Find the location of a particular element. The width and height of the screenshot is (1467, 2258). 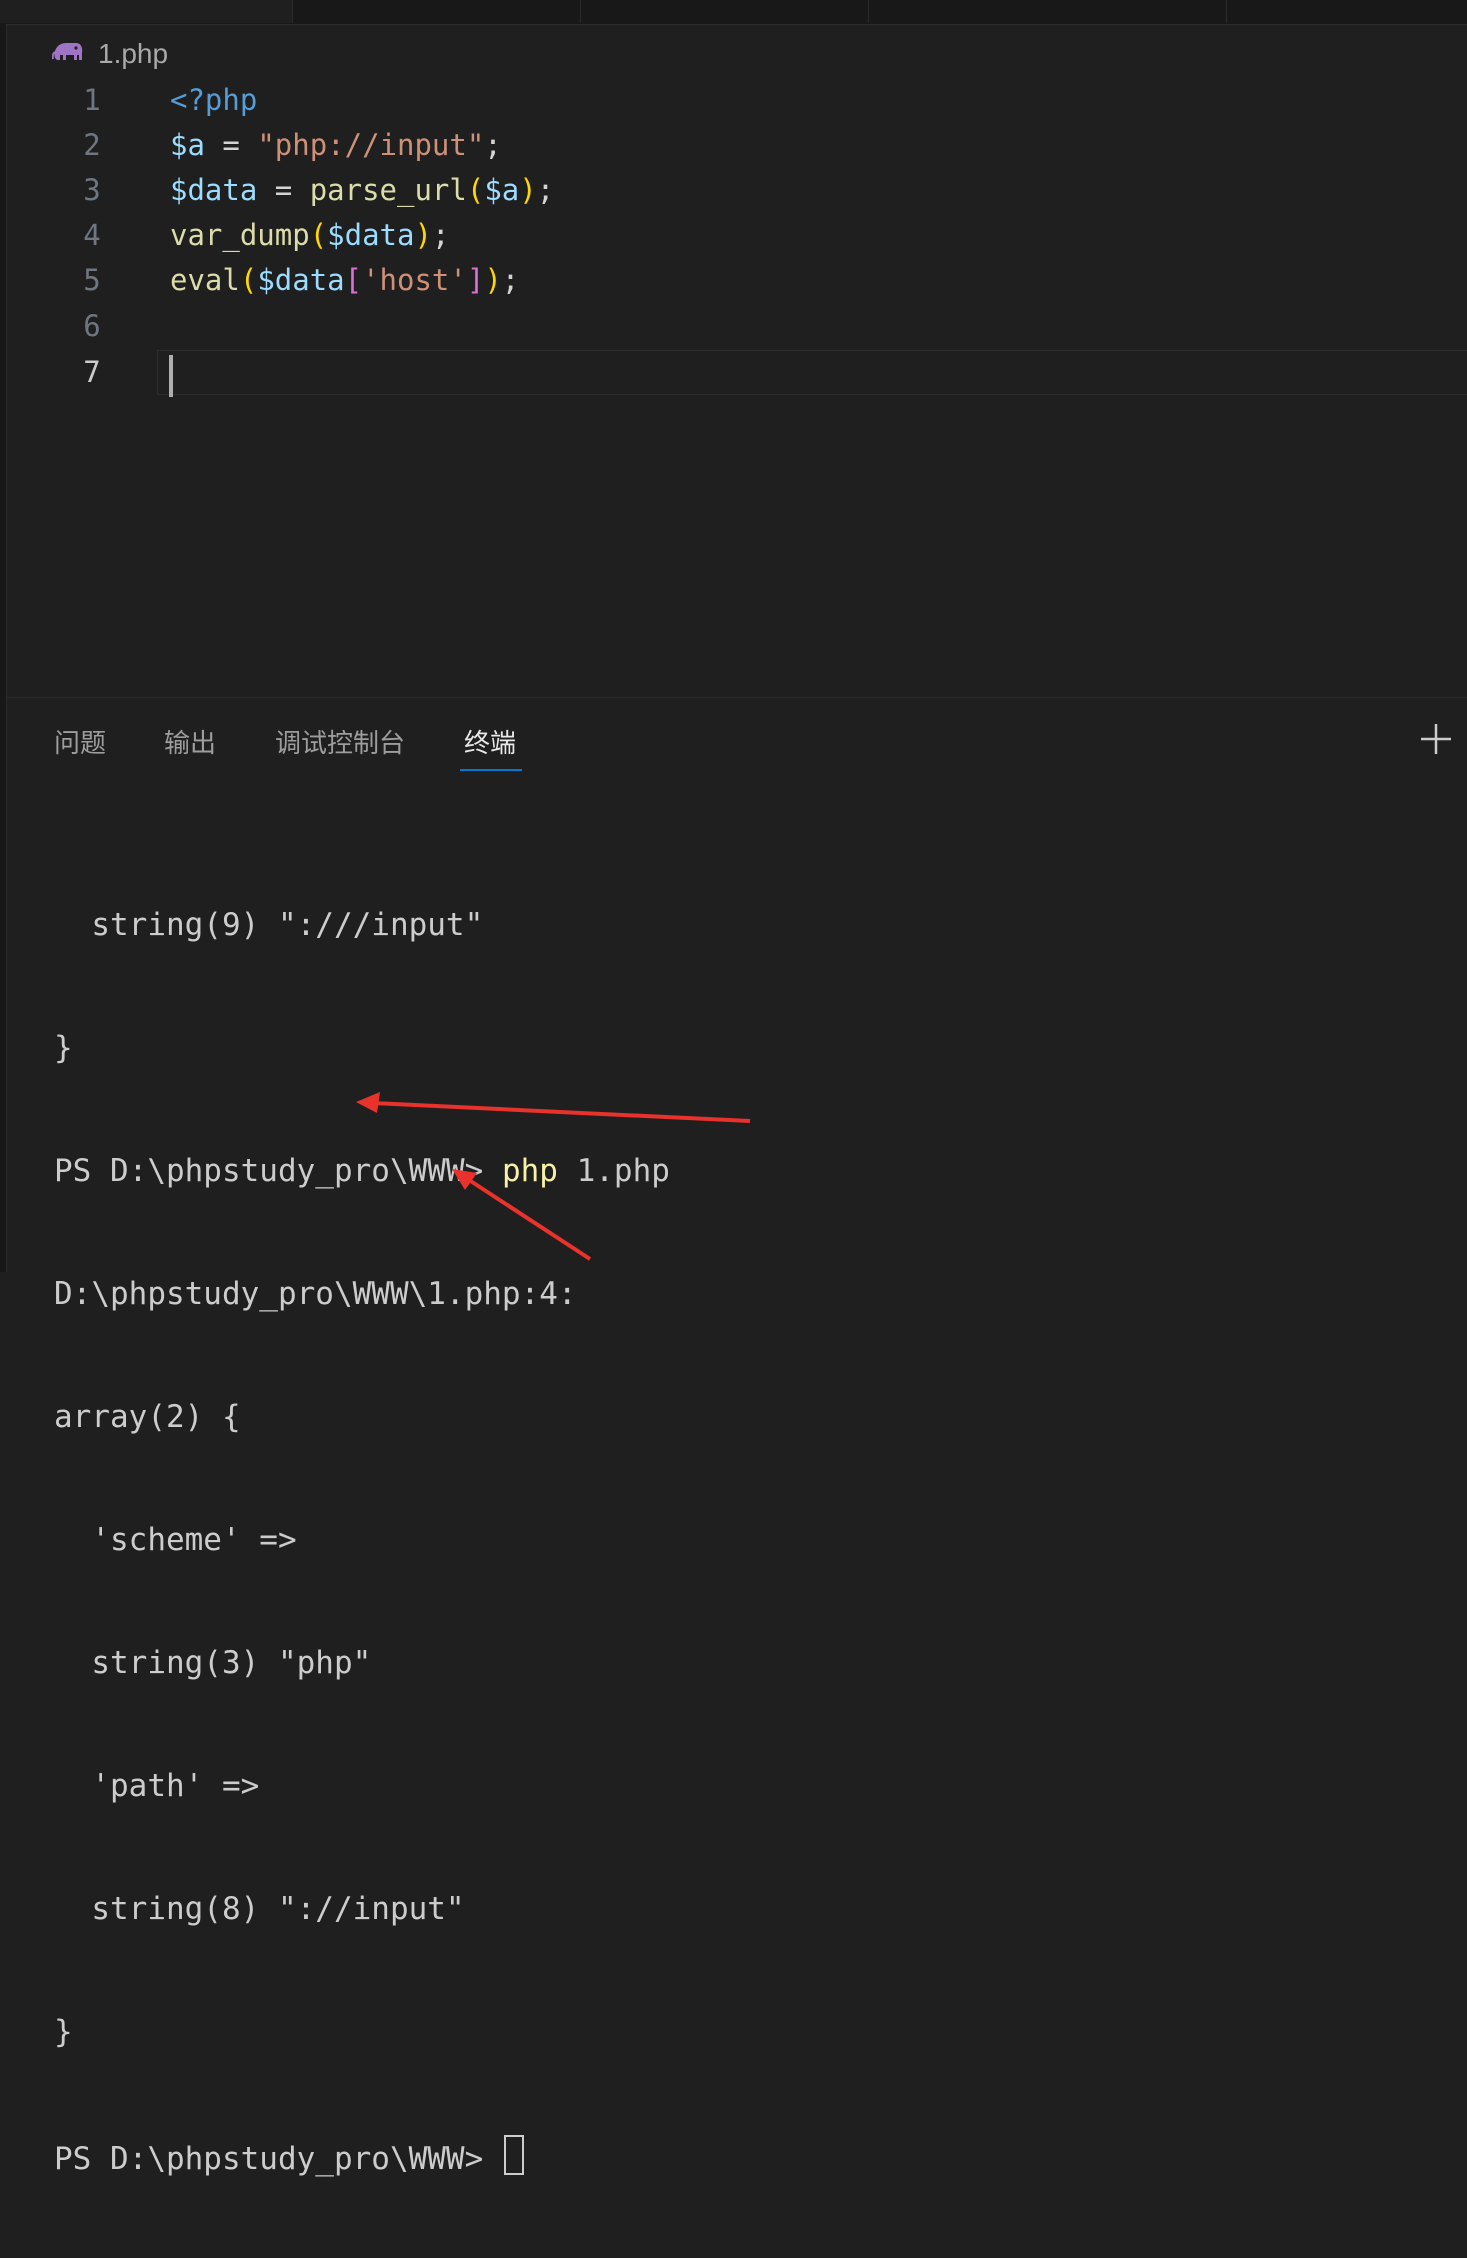

terminal-line: string(8) "://input" is located at coordinates (259, 1909).